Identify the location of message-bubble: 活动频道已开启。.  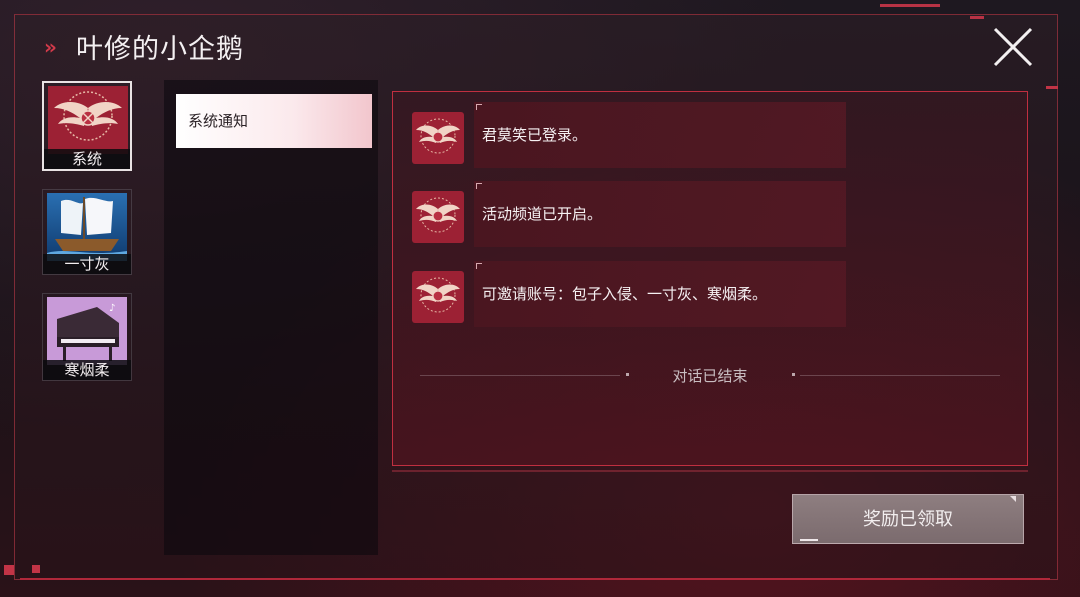
(660, 214).